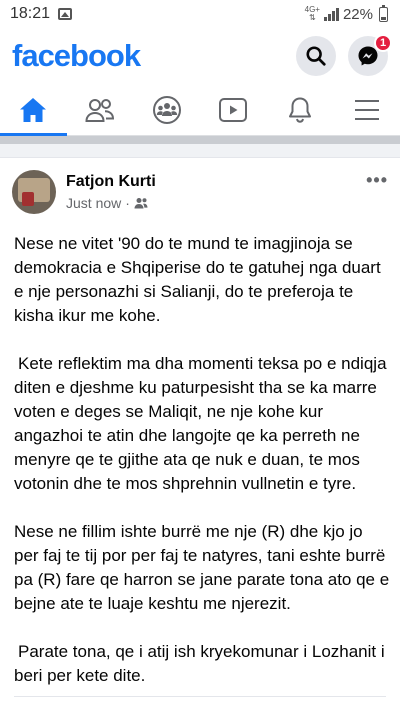 This screenshot has width=400, height=711. Describe the element at coordinates (200, 14) in the screenshot. I see `status-bar: 18:21 4G+ ⇅ 22%` at that location.